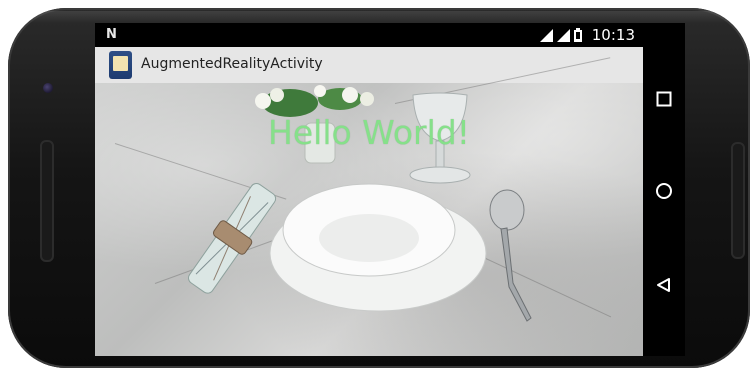 This screenshot has height=371, width=755. What do you see at coordinates (120, 65) in the screenshot?
I see `app-launcher-icon` at bounding box center [120, 65].